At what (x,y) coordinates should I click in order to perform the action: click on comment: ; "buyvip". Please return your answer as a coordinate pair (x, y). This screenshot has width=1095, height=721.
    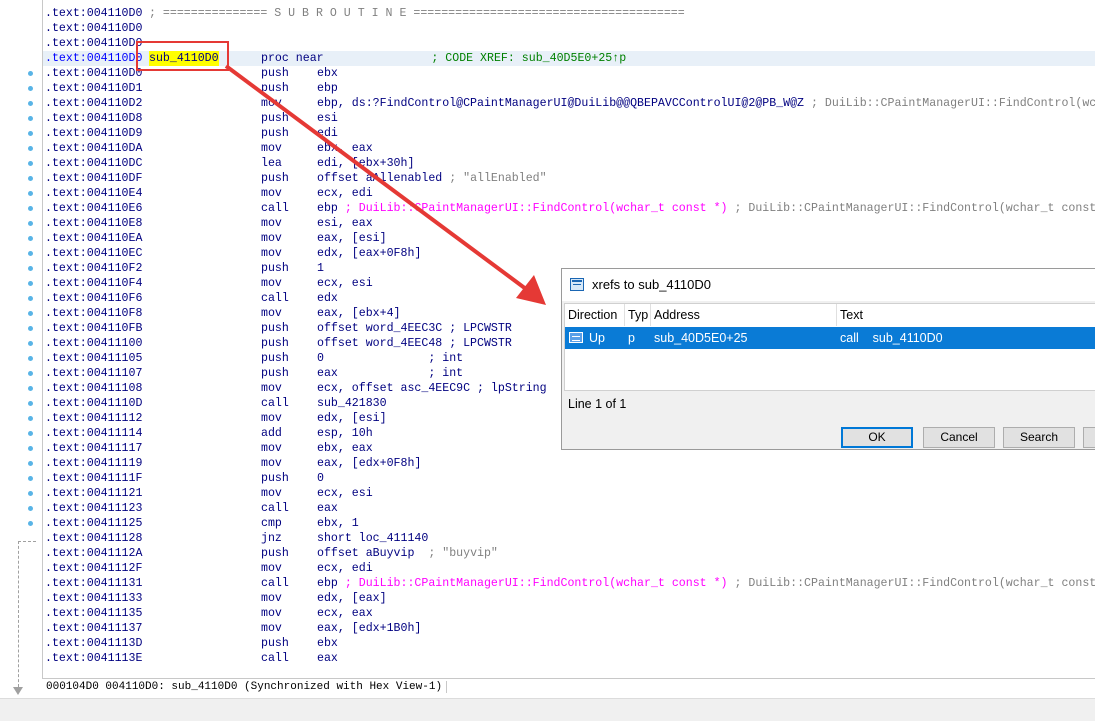
    Looking at the image, I should click on (456, 553).